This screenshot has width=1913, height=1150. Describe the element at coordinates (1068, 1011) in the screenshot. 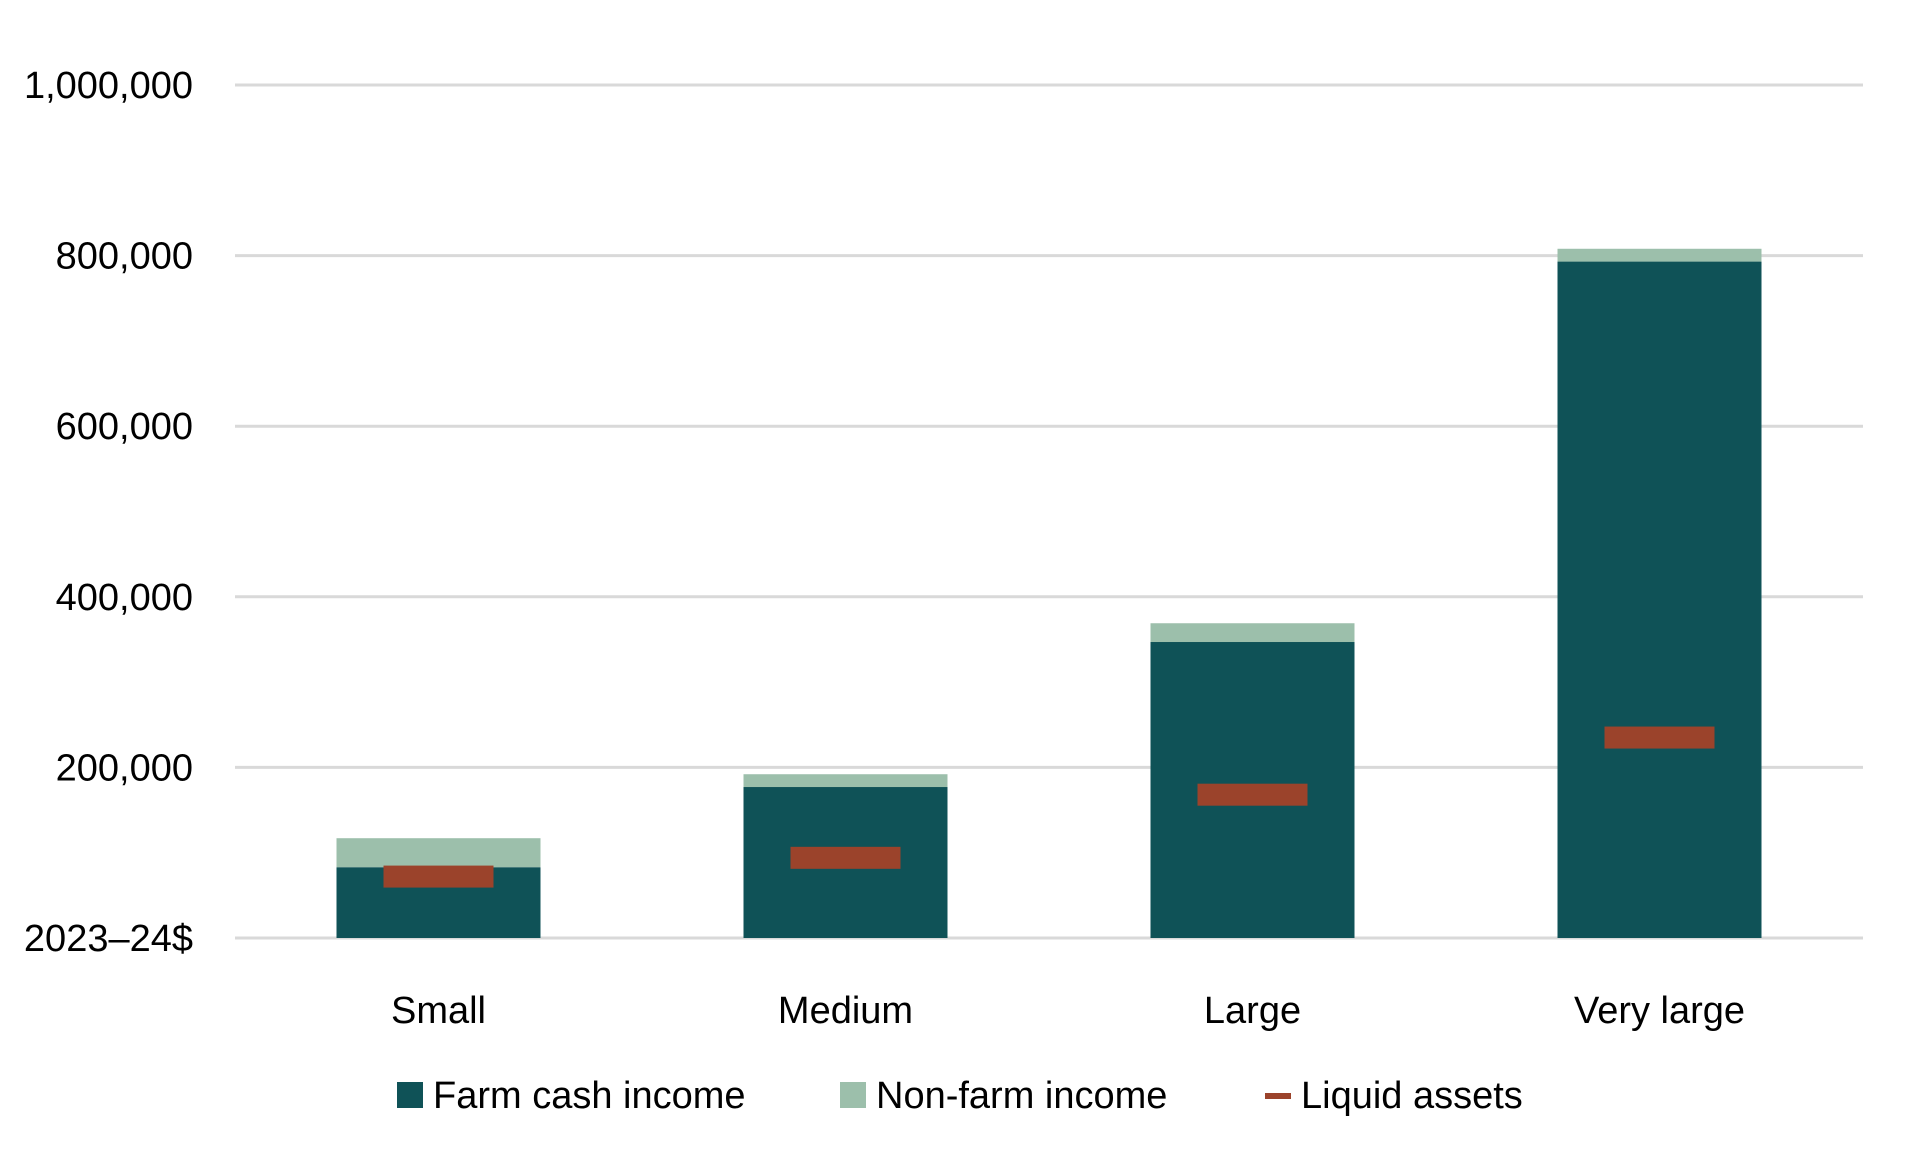

I see `x-axis-tick-labels: Small Medium Large Very large` at that location.